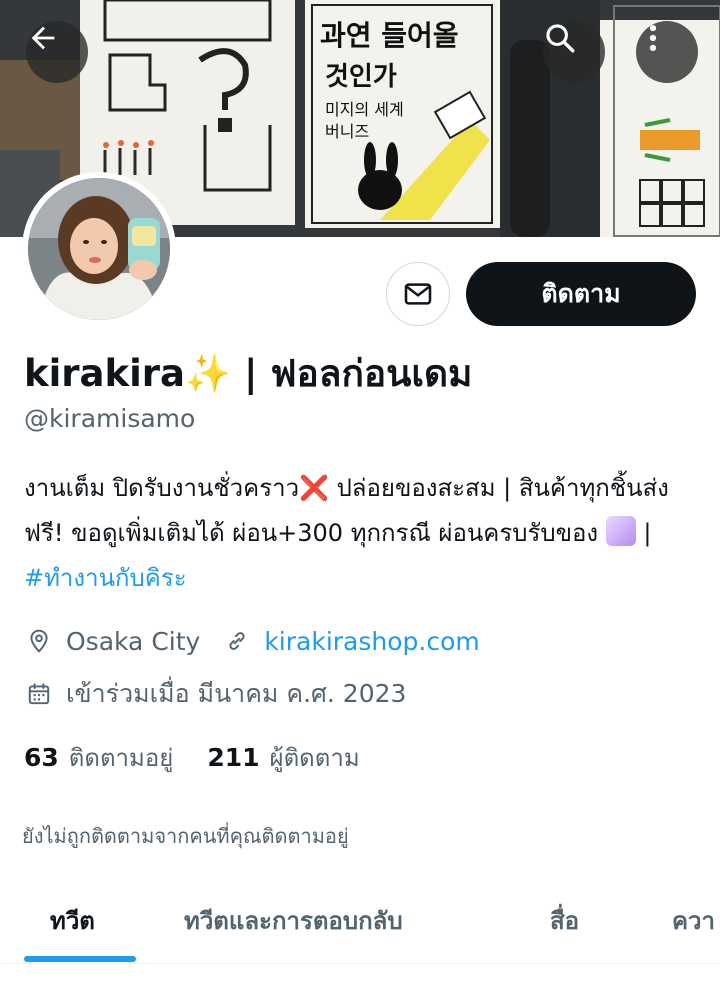  Describe the element at coordinates (248, 373) in the screenshot. I see `display-name: kirakira✨ | ฟอลก่อนเดม` at that location.